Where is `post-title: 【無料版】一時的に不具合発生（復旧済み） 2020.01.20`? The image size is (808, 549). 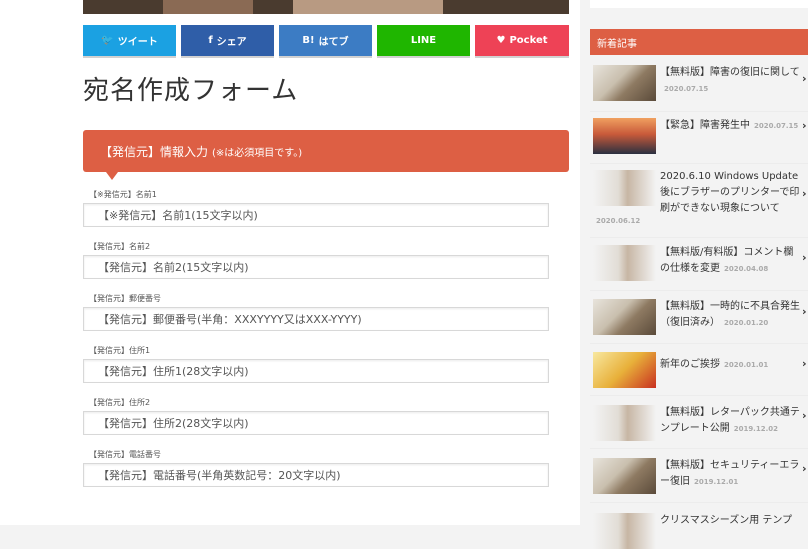 post-title: 【無料版】一時的に不具合発生（復旧済み） 2020.01.20 is located at coordinates (730, 315).